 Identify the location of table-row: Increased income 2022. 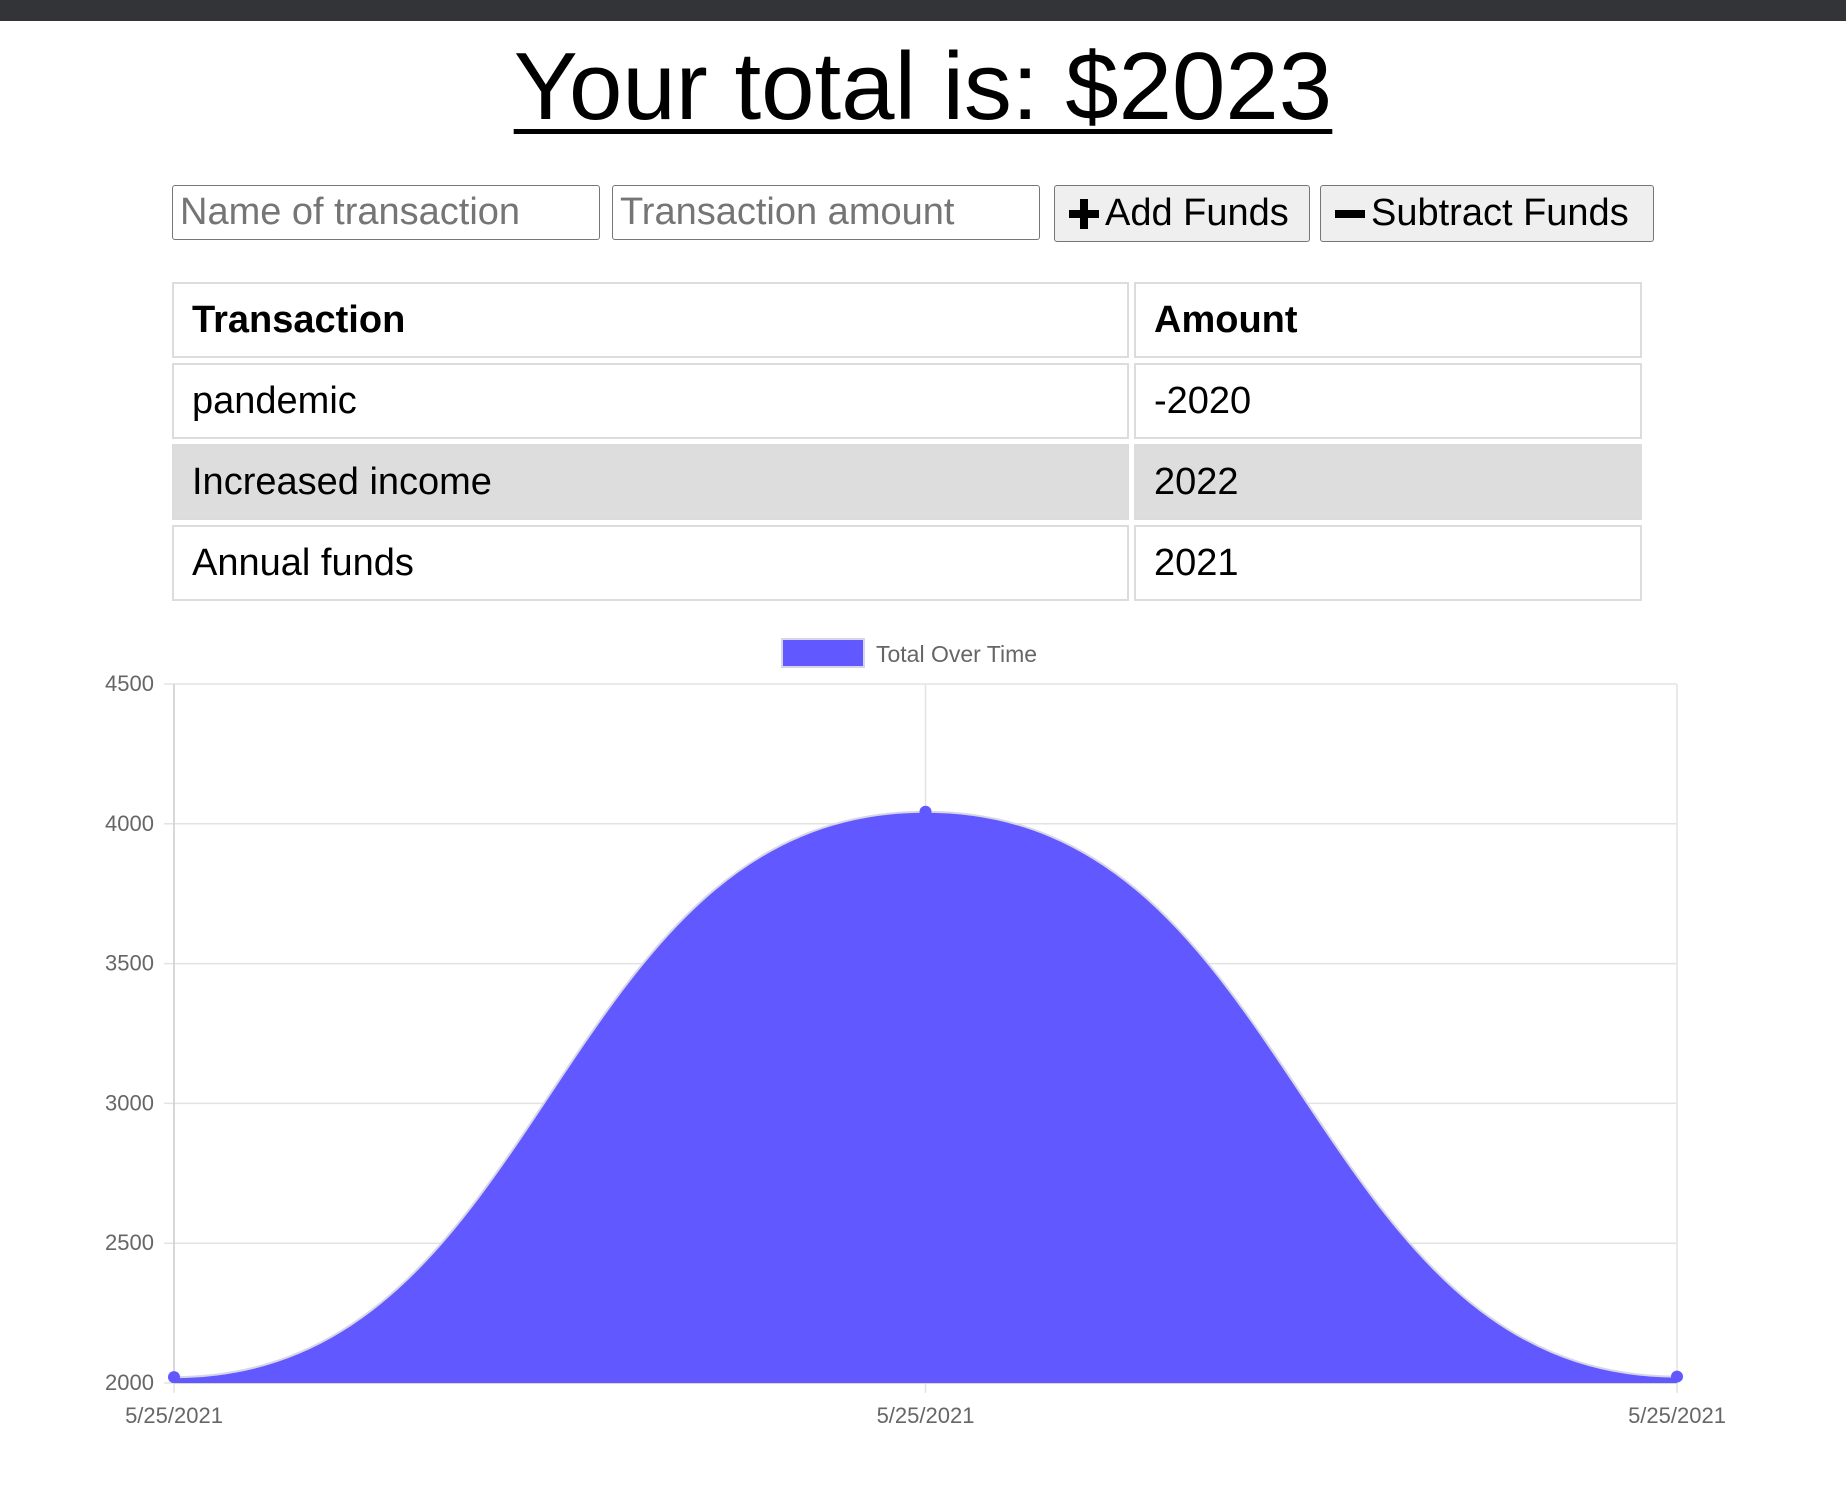
(907, 482).